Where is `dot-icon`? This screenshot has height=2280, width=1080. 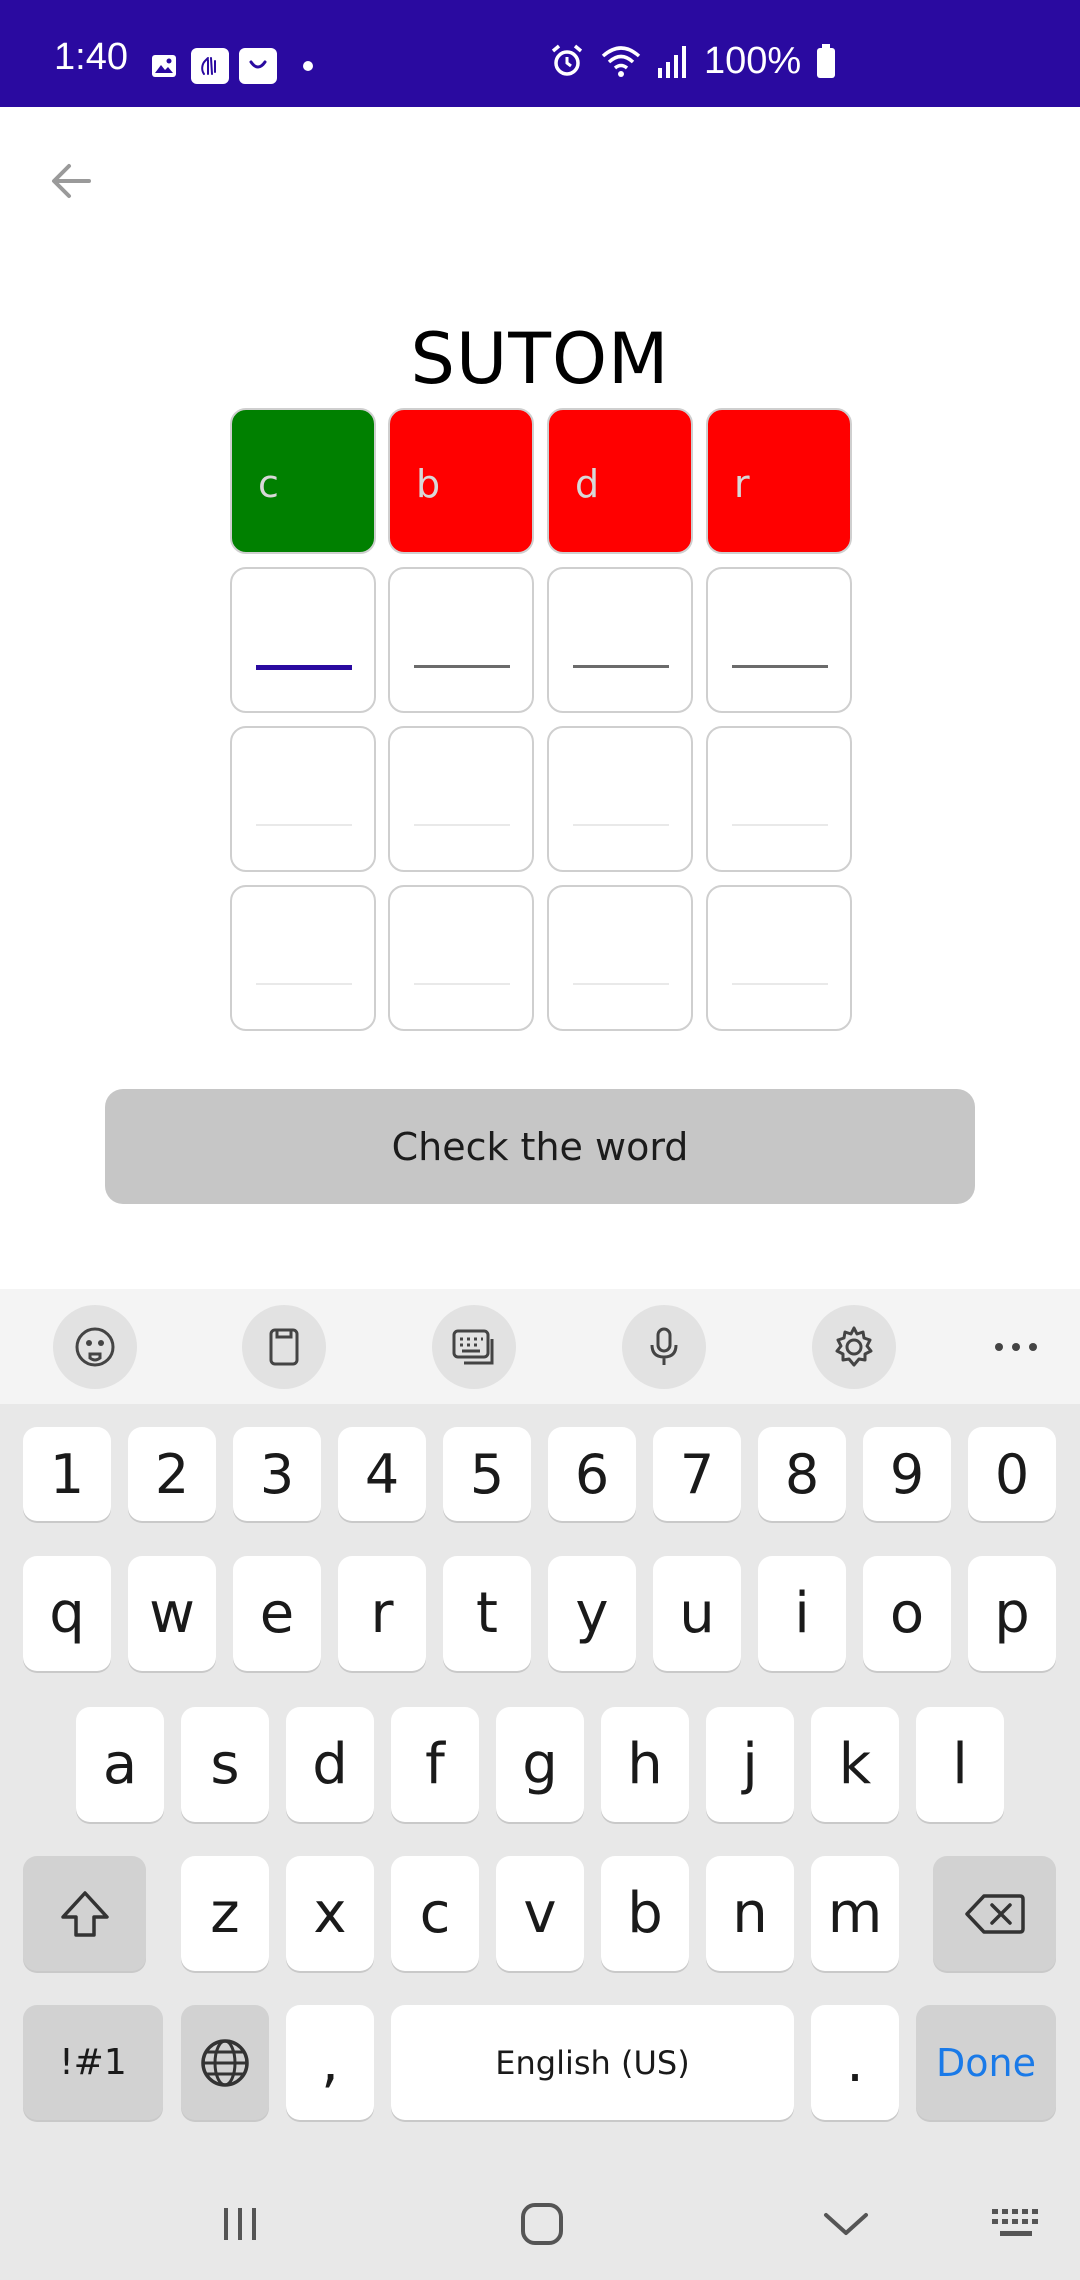 dot-icon is located at coordinates (308, 66).